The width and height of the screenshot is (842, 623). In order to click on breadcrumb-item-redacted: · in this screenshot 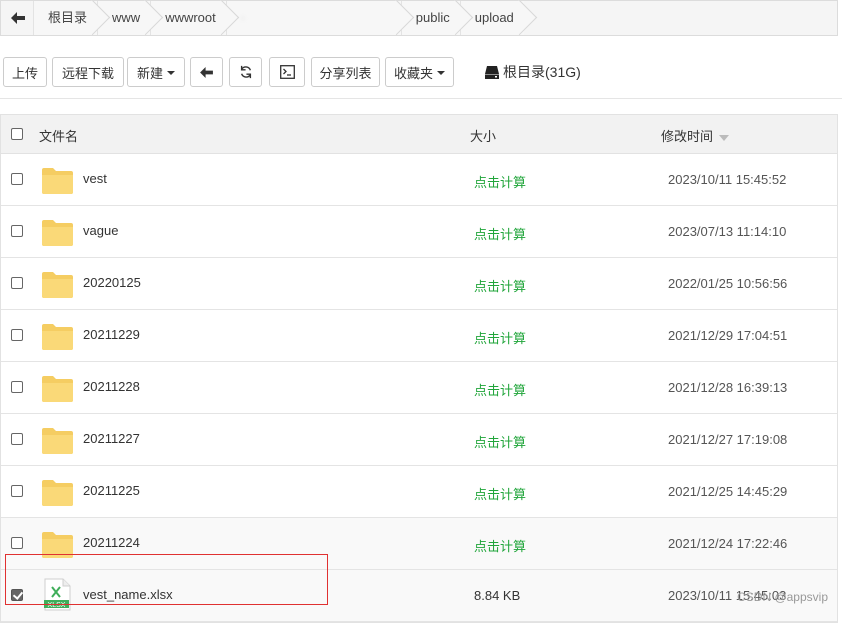, I will do `click(313, 18)`.